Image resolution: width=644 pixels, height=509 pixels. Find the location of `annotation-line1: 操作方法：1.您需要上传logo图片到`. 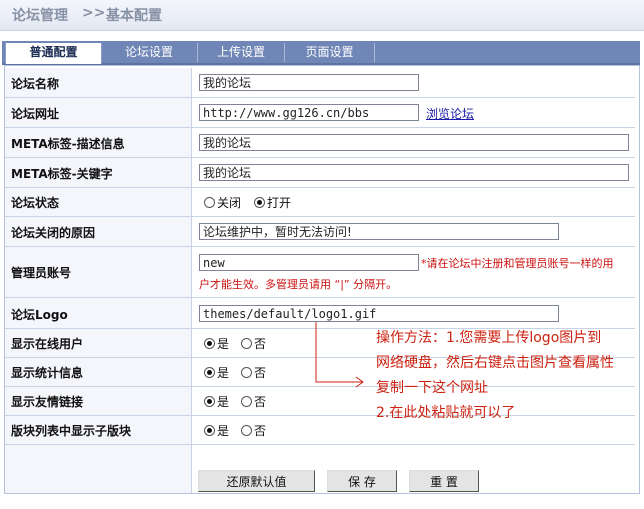

annotation-line1: 操作方法：1.您需要上传logo图片到 is located at coordinates (489, 338).